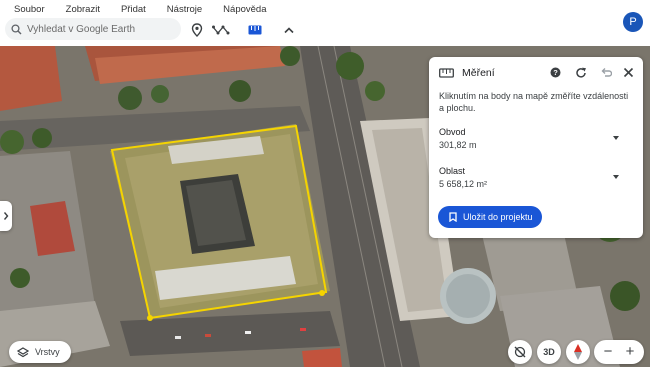  I want to click on avatar: P, so click(633, 22).